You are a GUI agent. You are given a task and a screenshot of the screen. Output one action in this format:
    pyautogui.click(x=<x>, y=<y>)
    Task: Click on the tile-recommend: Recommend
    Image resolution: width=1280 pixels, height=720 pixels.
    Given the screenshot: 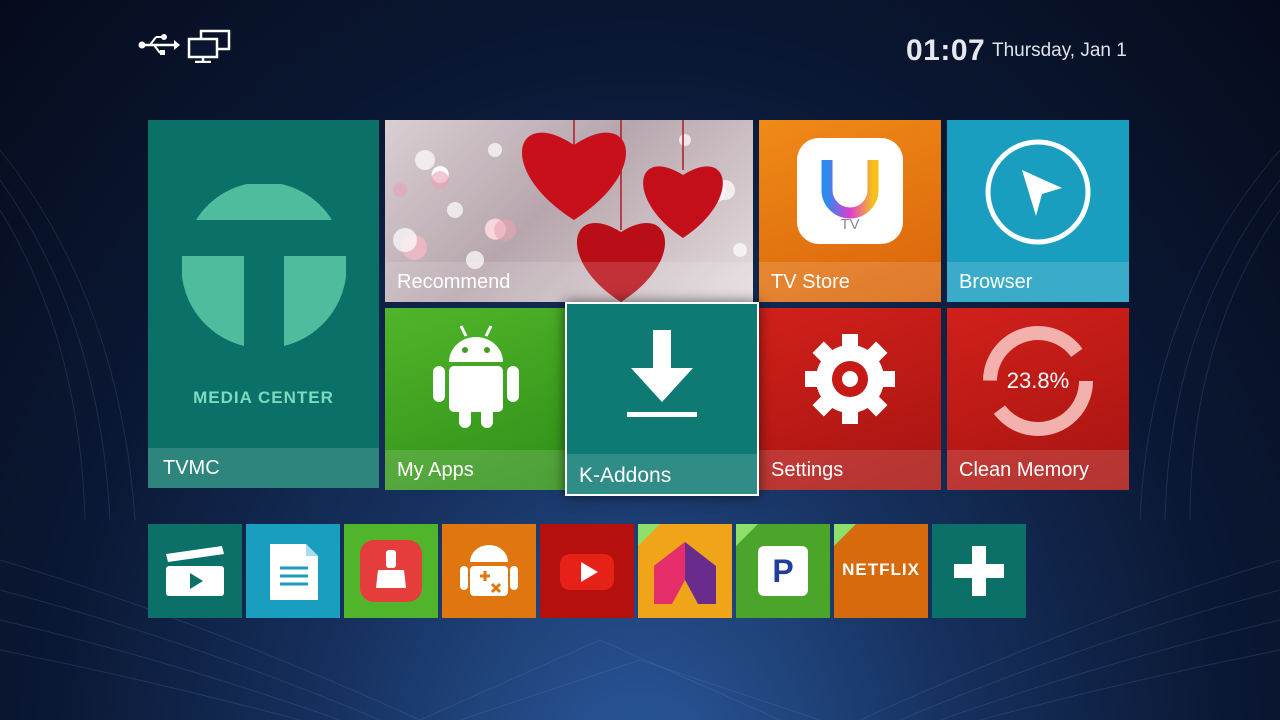 What is the action you would take?
    pyautogui.click(x=569, y=211)
    